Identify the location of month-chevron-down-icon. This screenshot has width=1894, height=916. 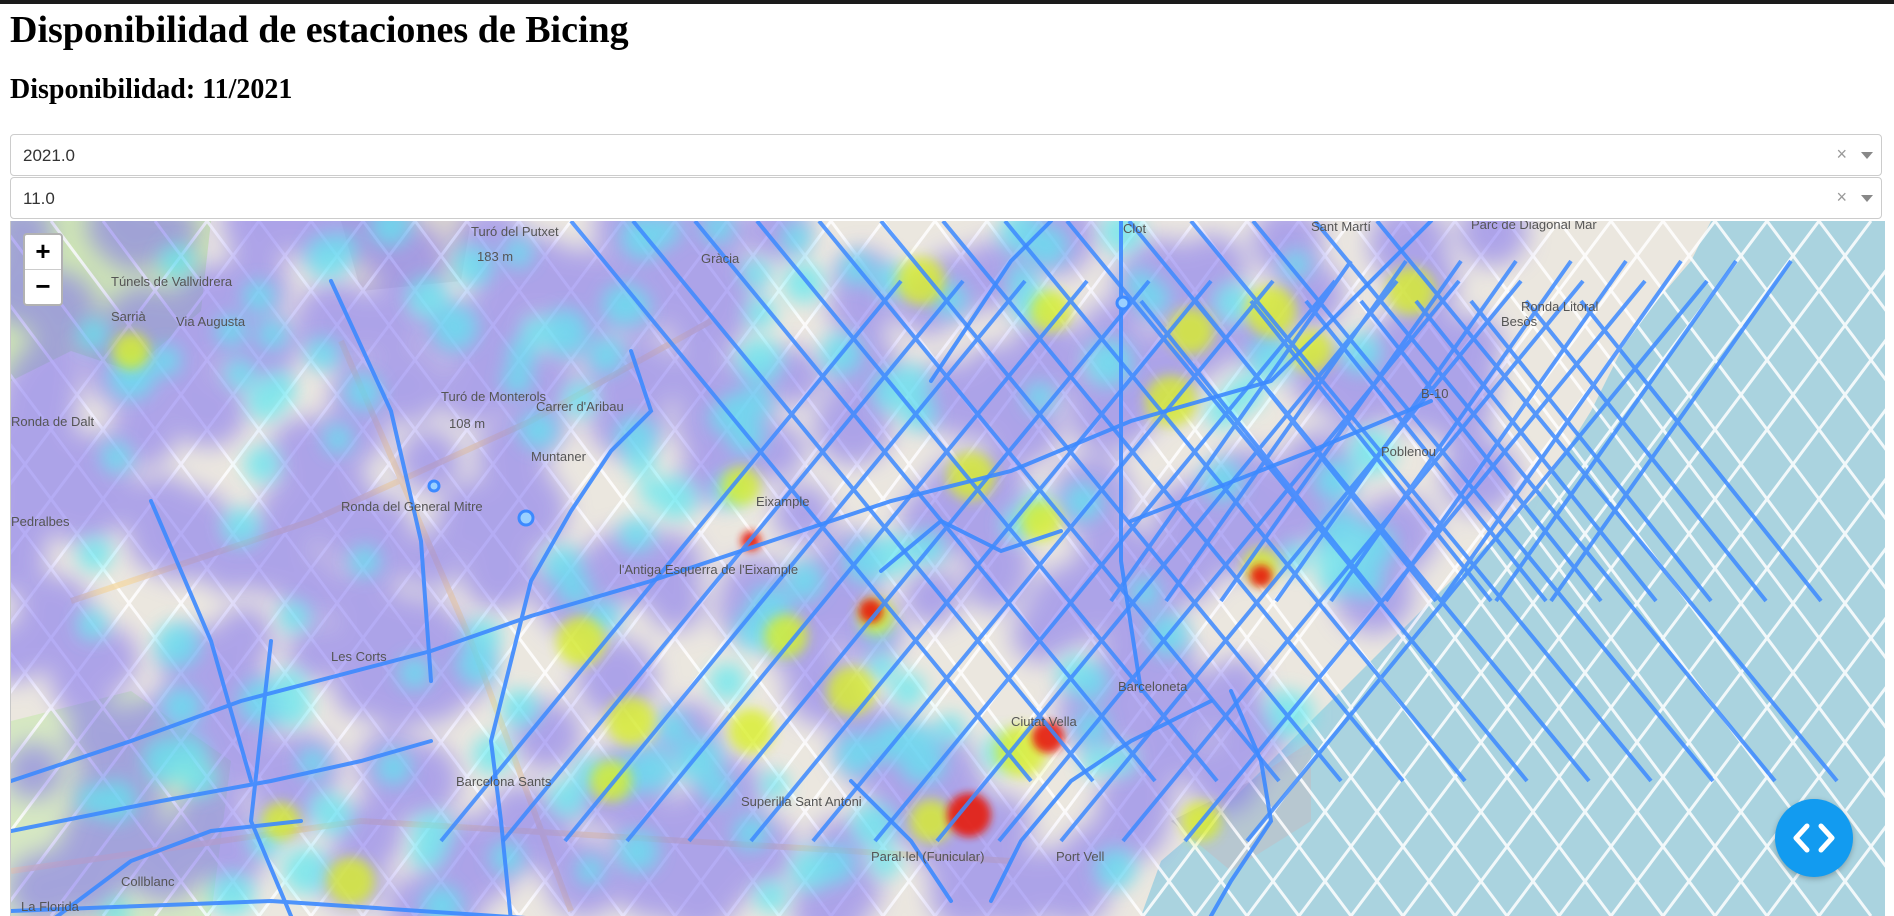
(1867, 198).